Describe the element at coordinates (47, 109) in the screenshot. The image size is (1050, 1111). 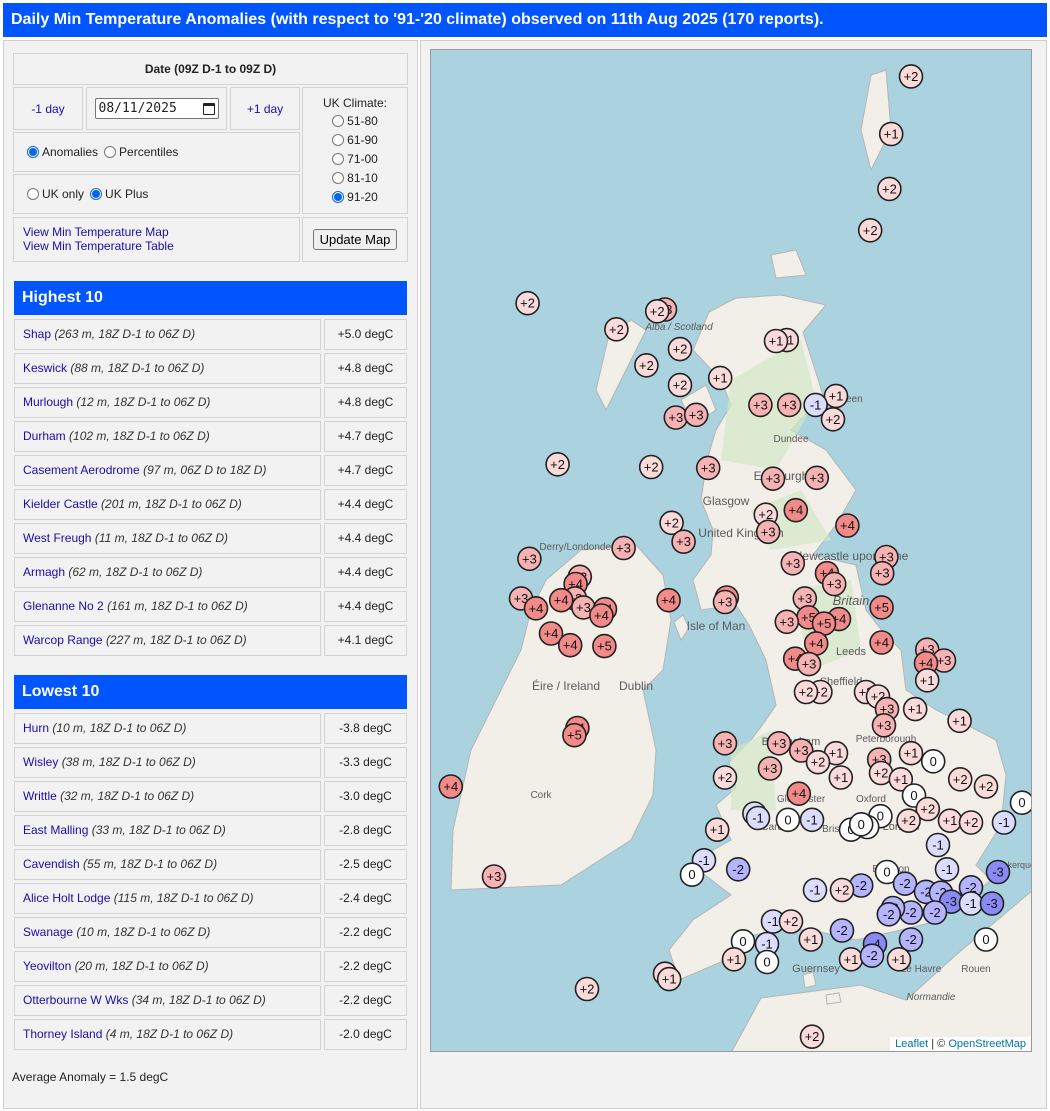
I see `prev-day-link: -1 day` at that location.